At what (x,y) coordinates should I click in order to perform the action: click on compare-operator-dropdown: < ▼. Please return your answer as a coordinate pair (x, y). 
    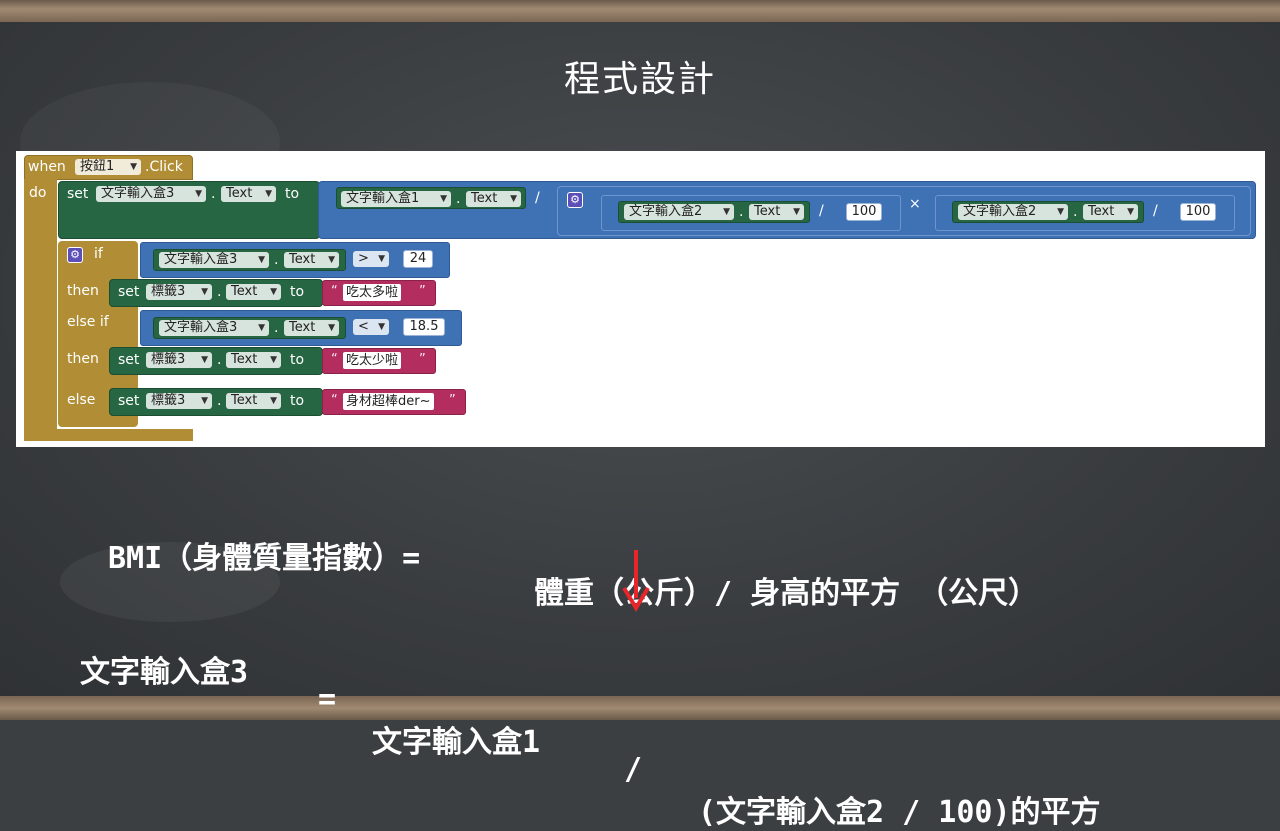
    Looking at the image, I should click on (371, 327).